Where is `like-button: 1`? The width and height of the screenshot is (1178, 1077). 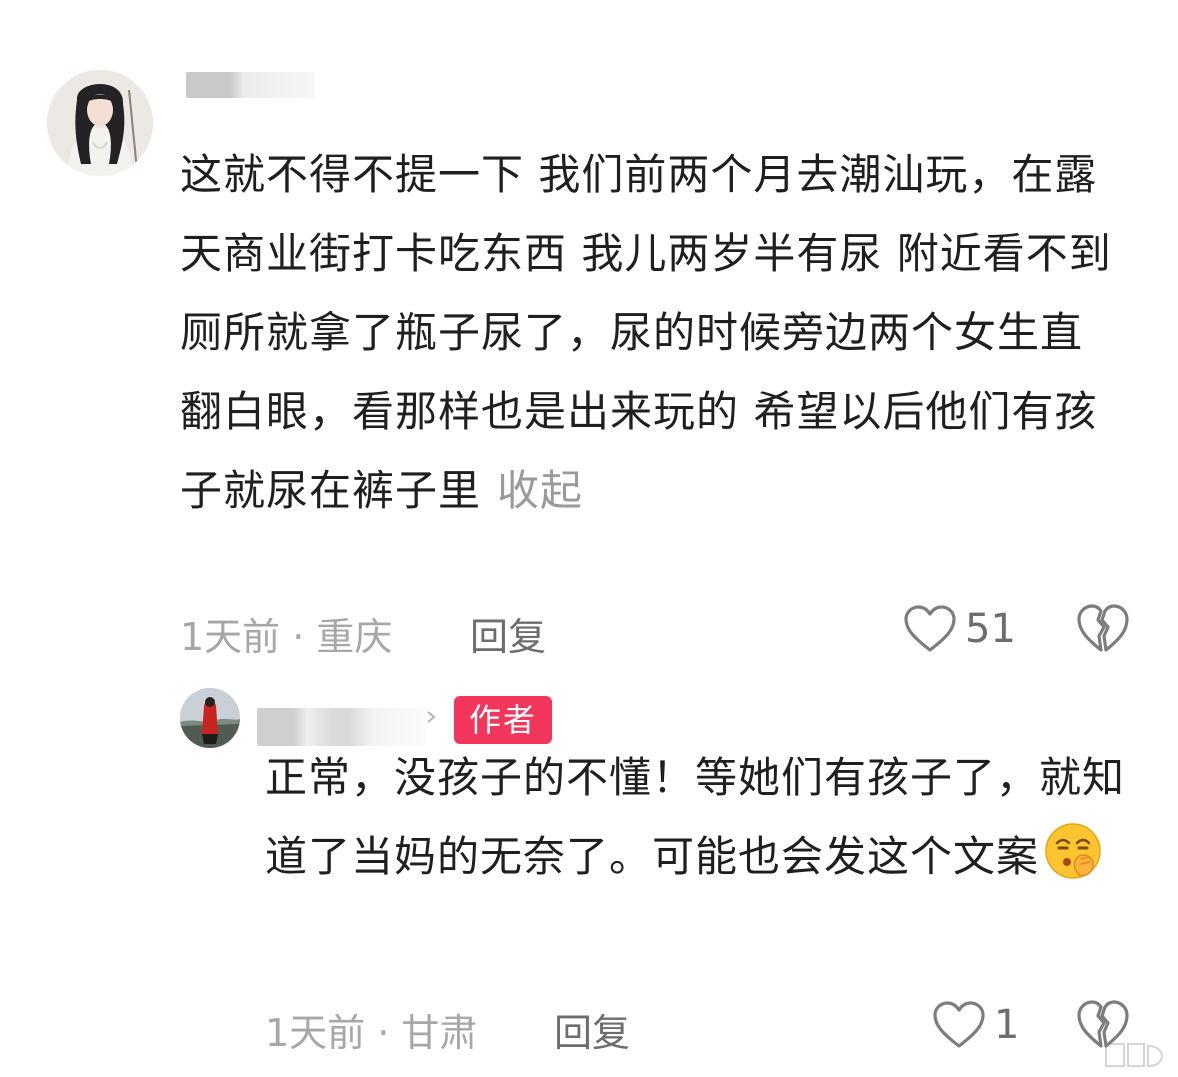
like-button: 1 is located at coordinates (975, 1025).